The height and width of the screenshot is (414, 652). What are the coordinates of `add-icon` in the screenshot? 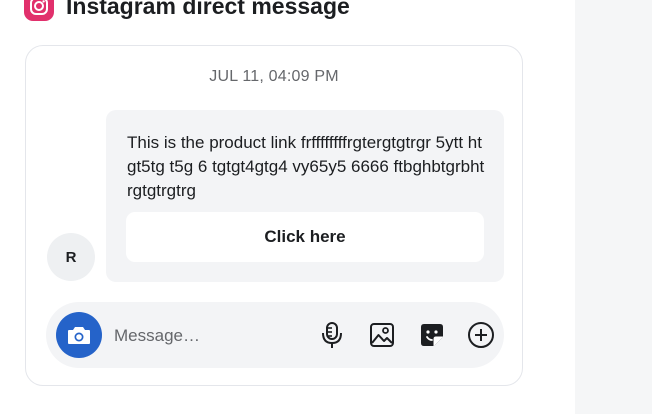 It's located at (481, 335).